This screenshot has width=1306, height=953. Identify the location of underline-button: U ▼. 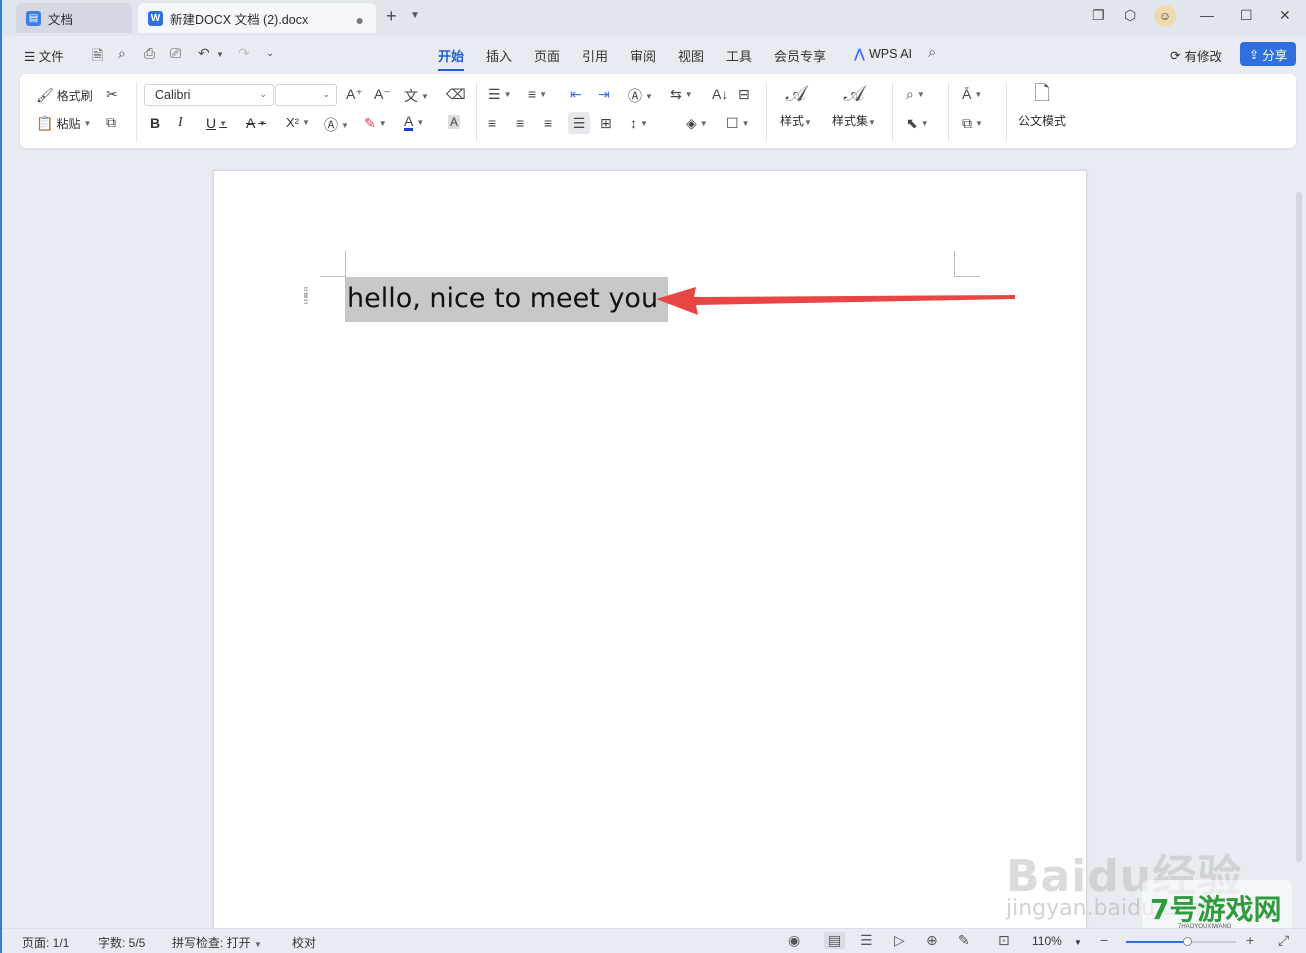
(216, 123).